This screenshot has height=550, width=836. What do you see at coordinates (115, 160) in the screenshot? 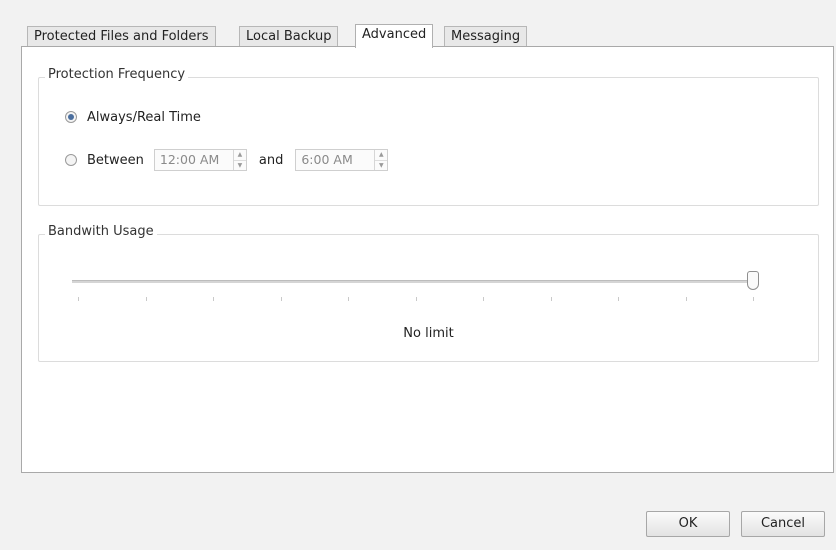
I see `between-label: Between` at bounding box center [115, 160].